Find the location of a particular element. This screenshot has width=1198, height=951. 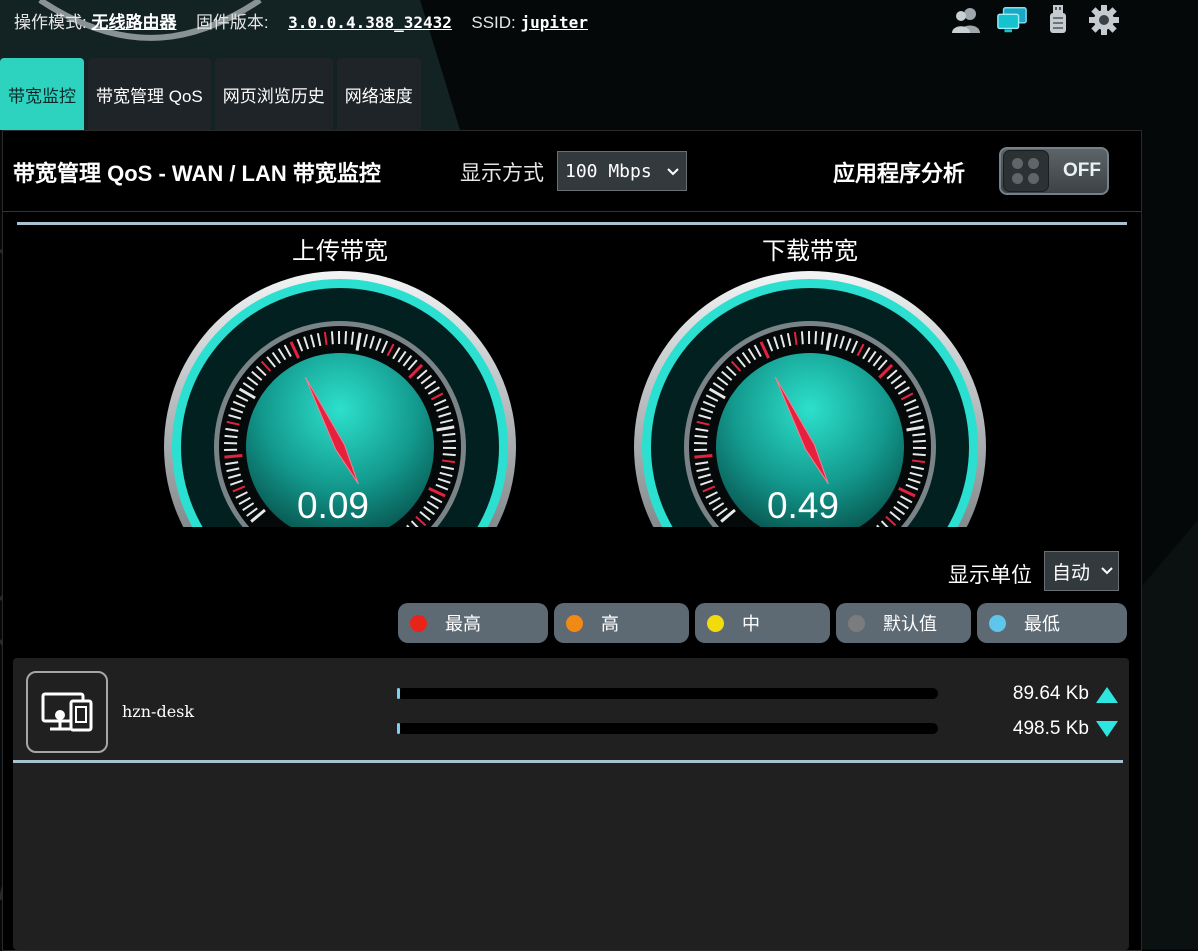

upload-gauge: 上传带宽 0.09 is located at coordinates (340, 381).